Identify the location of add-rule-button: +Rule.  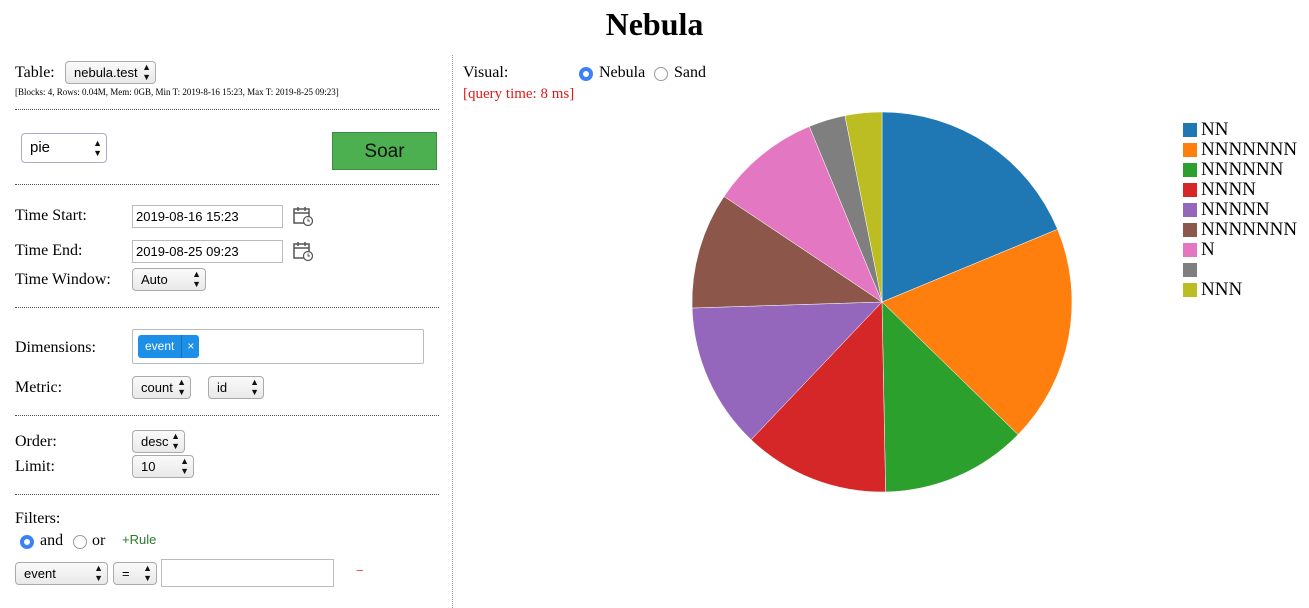
(139, 539).